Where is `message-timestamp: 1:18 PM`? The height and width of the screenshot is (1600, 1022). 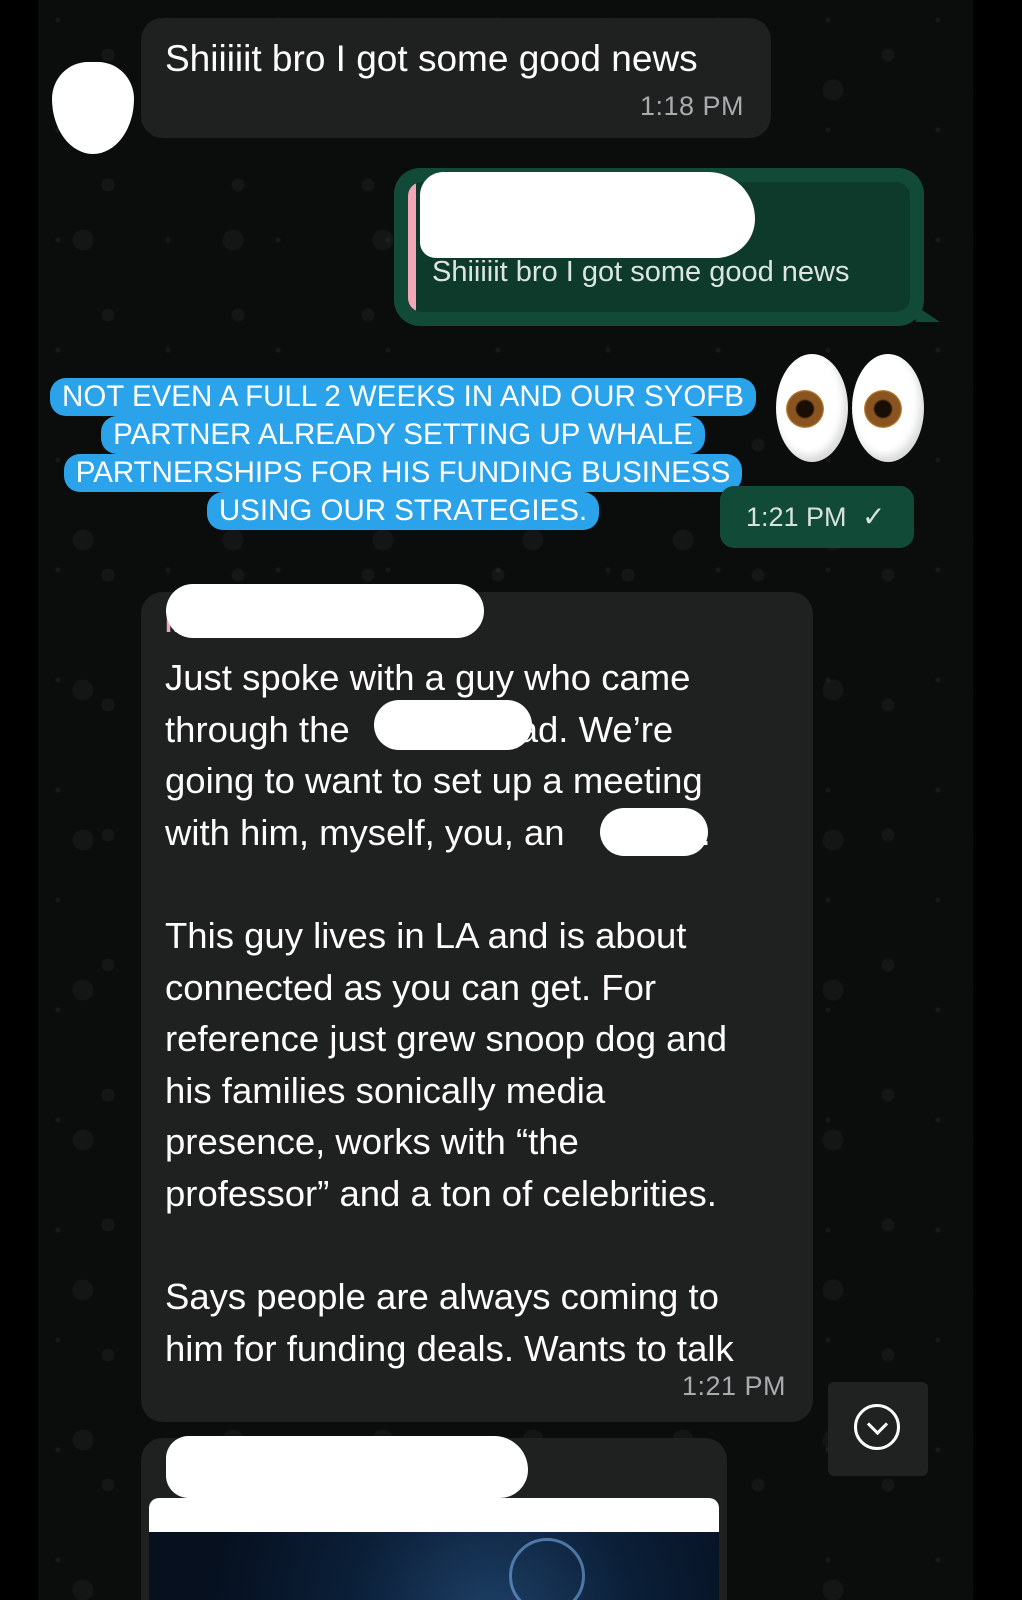
message-timestamp: 1:18 PM is located at coordinates (691, 106).